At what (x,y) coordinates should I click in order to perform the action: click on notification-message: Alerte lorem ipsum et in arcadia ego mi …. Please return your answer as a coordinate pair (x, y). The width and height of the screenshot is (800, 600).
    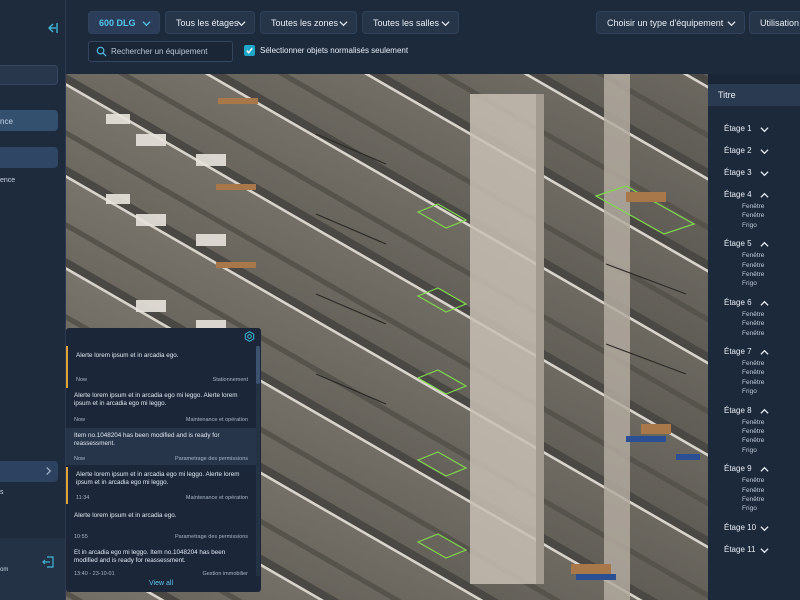
    Looking at the image, I should click on (156, 399).